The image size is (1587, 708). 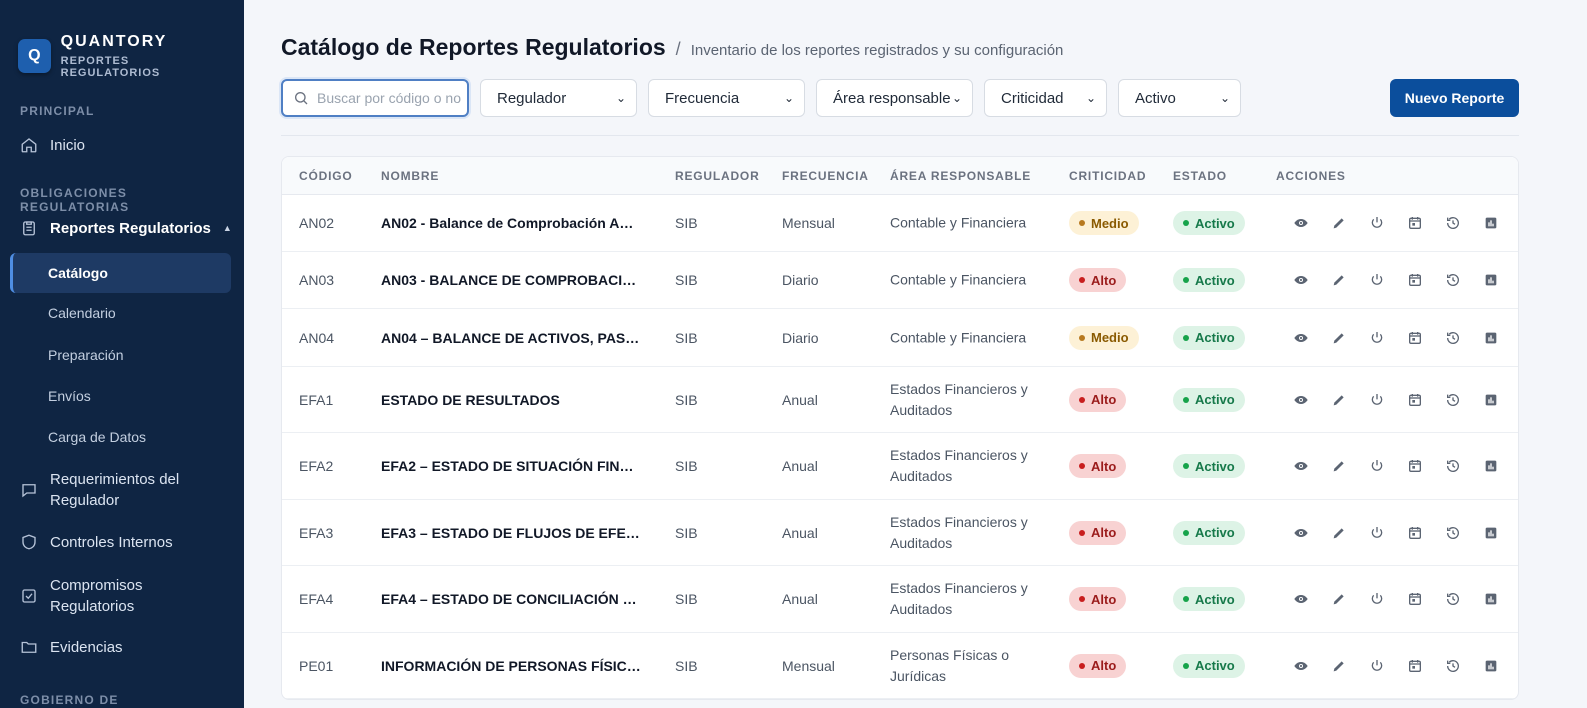 I want to click on sidebar-item-requerimientos: Requerimientos del Regulador, so click(x=122, y=490).